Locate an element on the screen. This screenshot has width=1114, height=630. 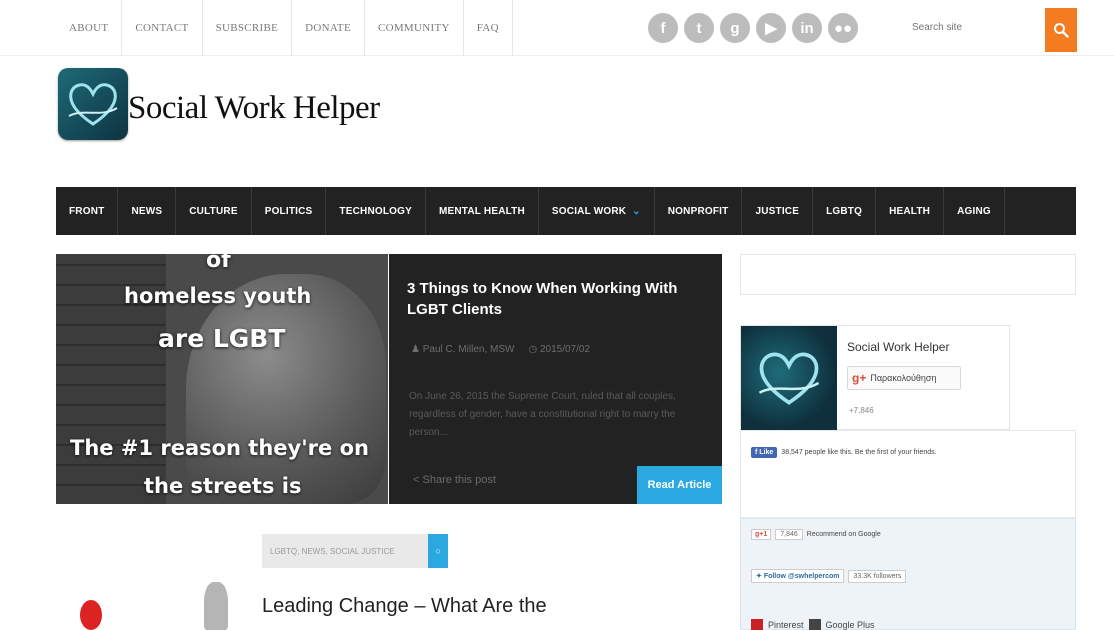
google-plus-avatar is located at coordinates (789, 378).